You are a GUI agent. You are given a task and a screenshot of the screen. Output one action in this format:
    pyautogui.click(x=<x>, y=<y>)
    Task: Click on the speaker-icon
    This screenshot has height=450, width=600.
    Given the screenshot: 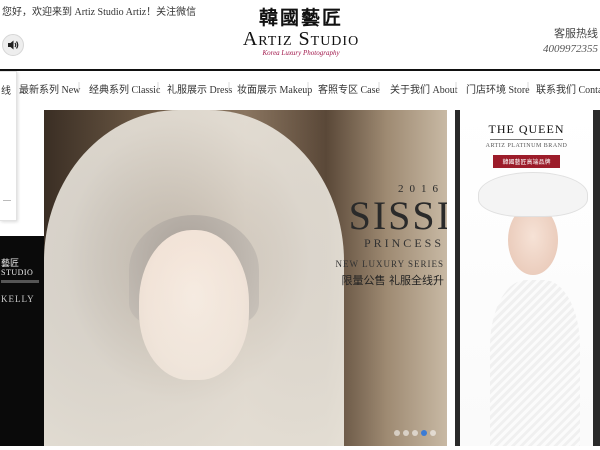 What is the action you would take?
    pyautogui.click(x=13, y=45)
    